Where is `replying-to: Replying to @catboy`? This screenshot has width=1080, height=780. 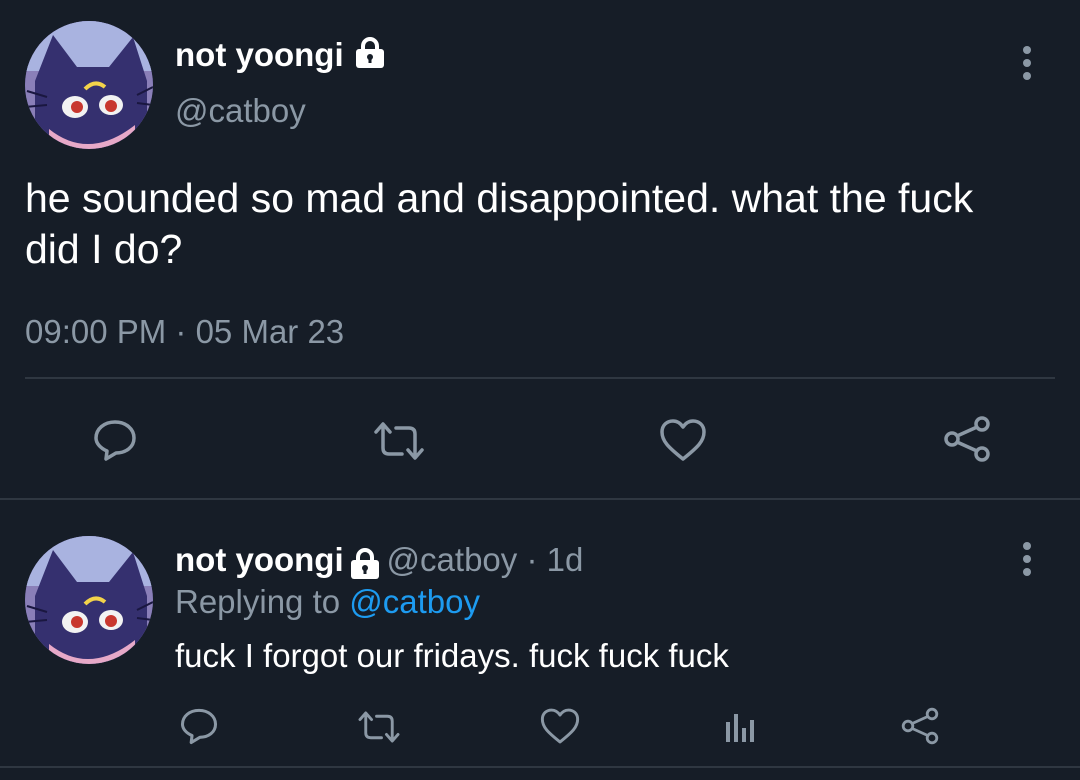
replying-to: Replying to @catboy is located at coordinates (327, 602).